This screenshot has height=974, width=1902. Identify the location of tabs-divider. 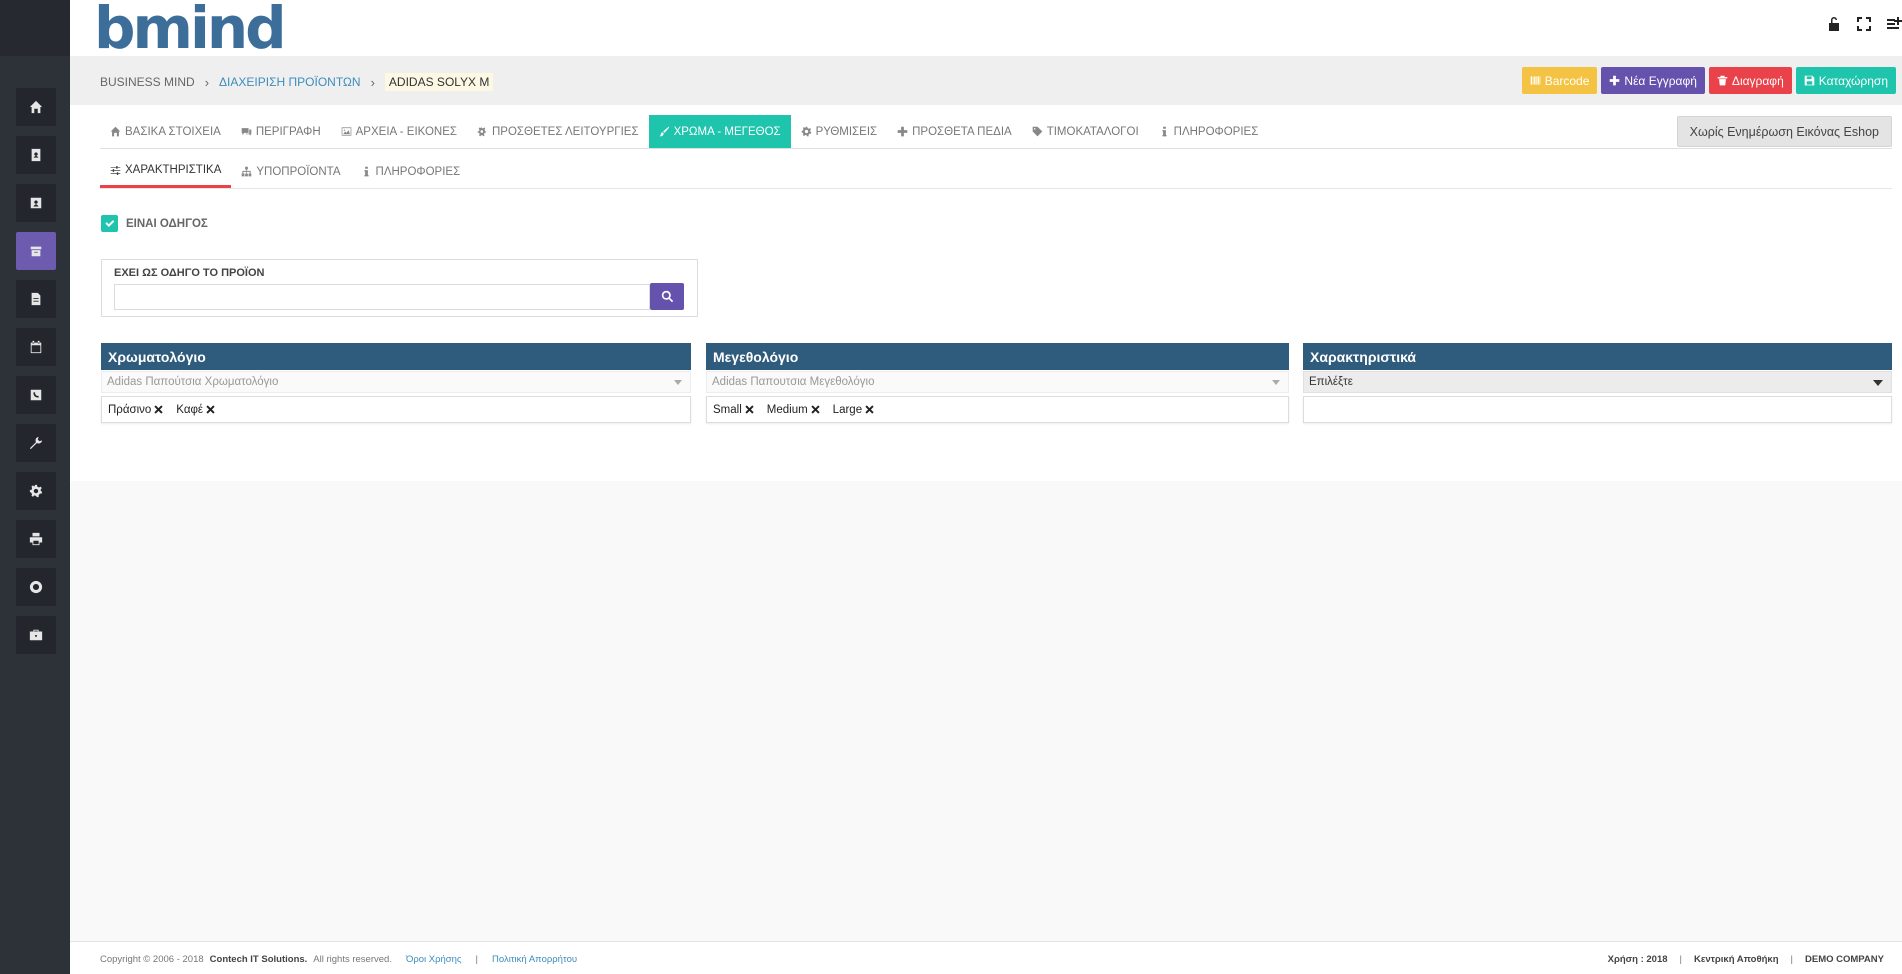
(996, 148).